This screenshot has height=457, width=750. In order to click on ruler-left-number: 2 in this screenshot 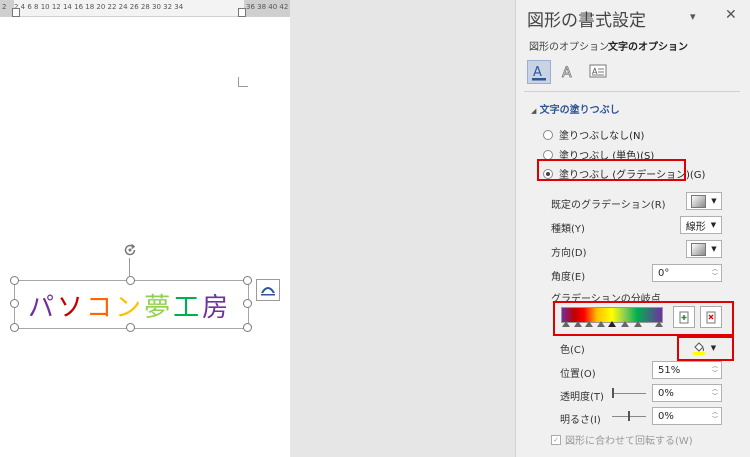, I will do `click(4, 7)`.